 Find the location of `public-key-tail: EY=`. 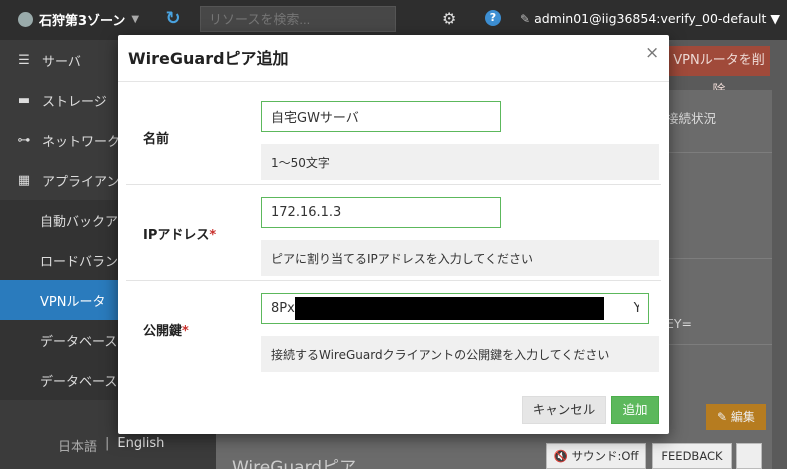

public-key-tail: EY= is located at coordinates (679, 323).